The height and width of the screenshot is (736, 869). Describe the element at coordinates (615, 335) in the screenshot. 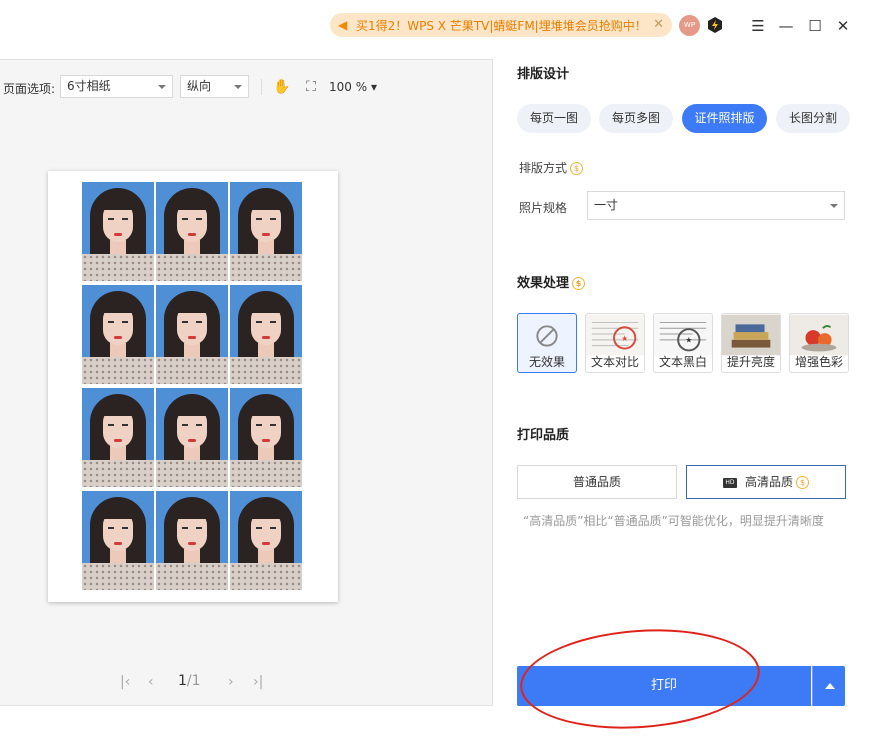

I see `stamp-document-icon: ★` at that location.